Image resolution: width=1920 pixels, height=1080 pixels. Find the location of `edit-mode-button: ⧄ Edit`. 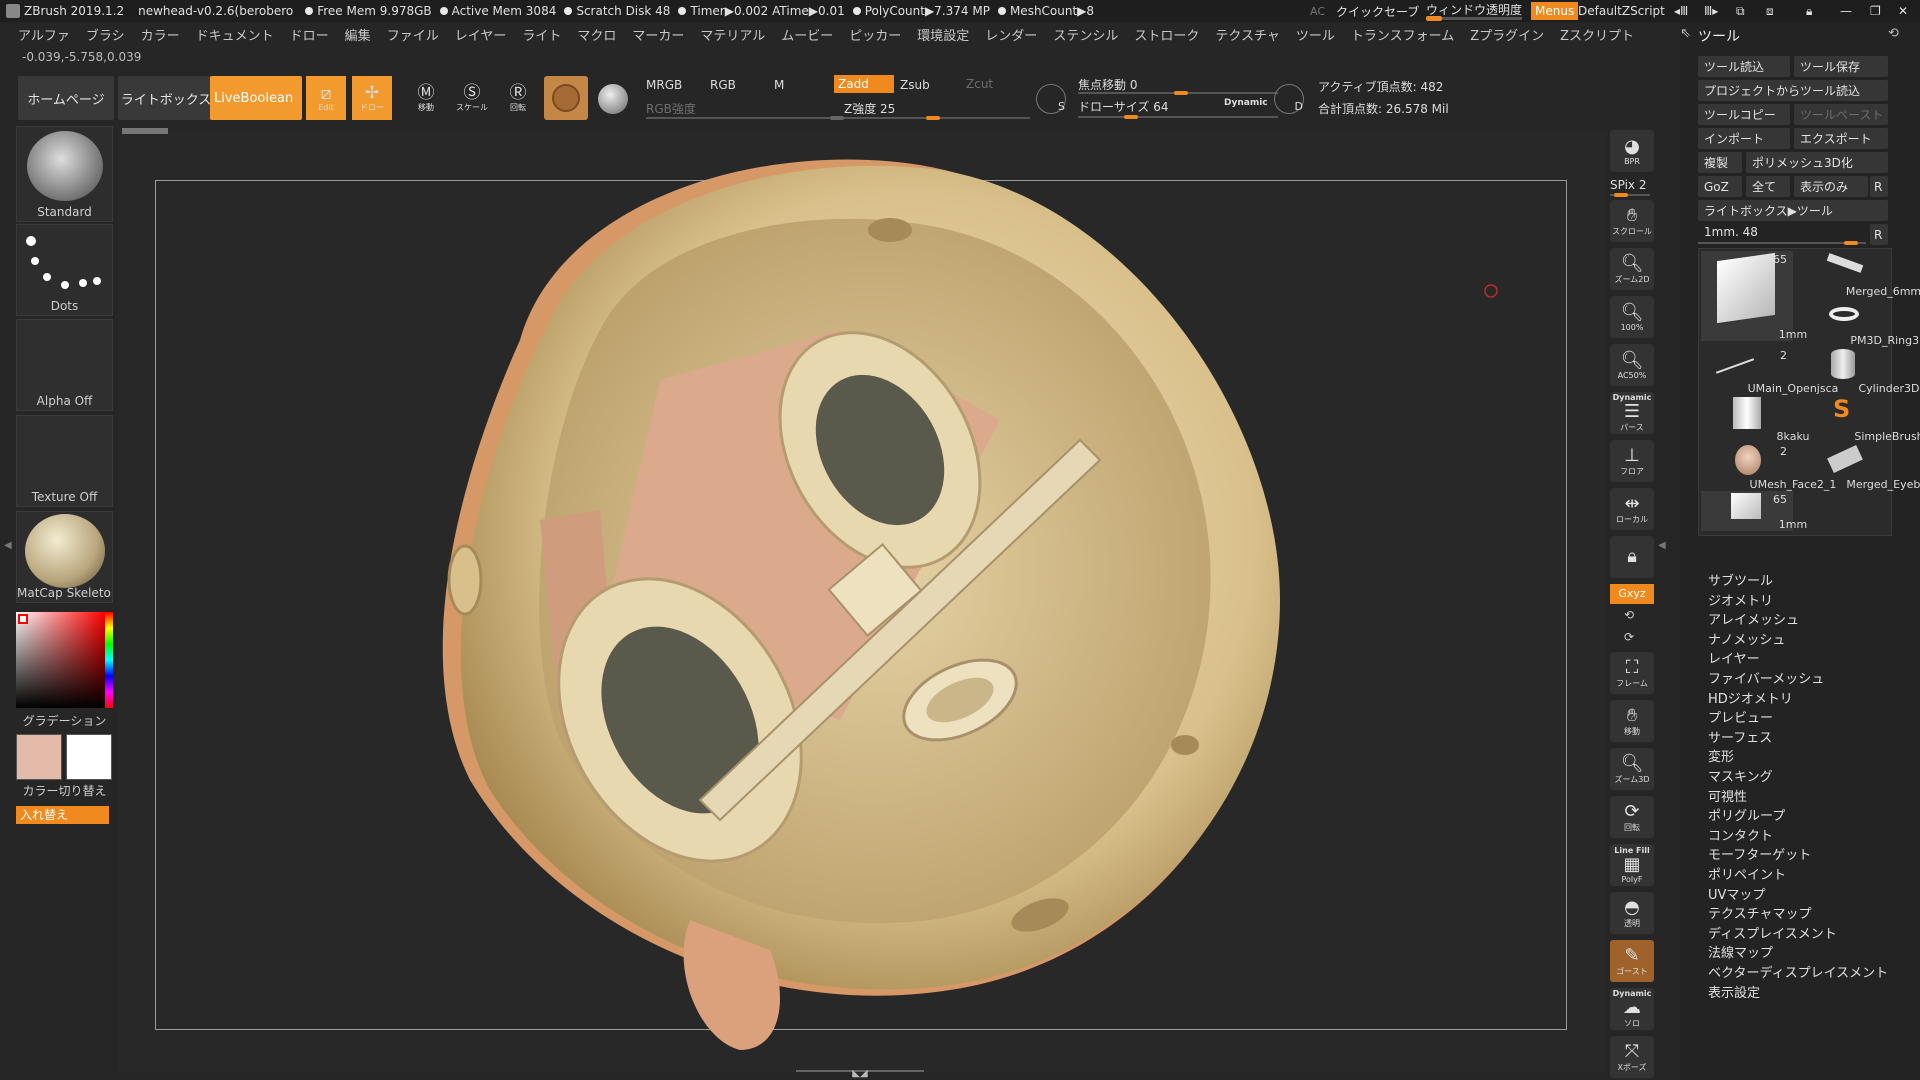

edit-mode-button: ⧄ Edit is located at coordinates (326, 98).